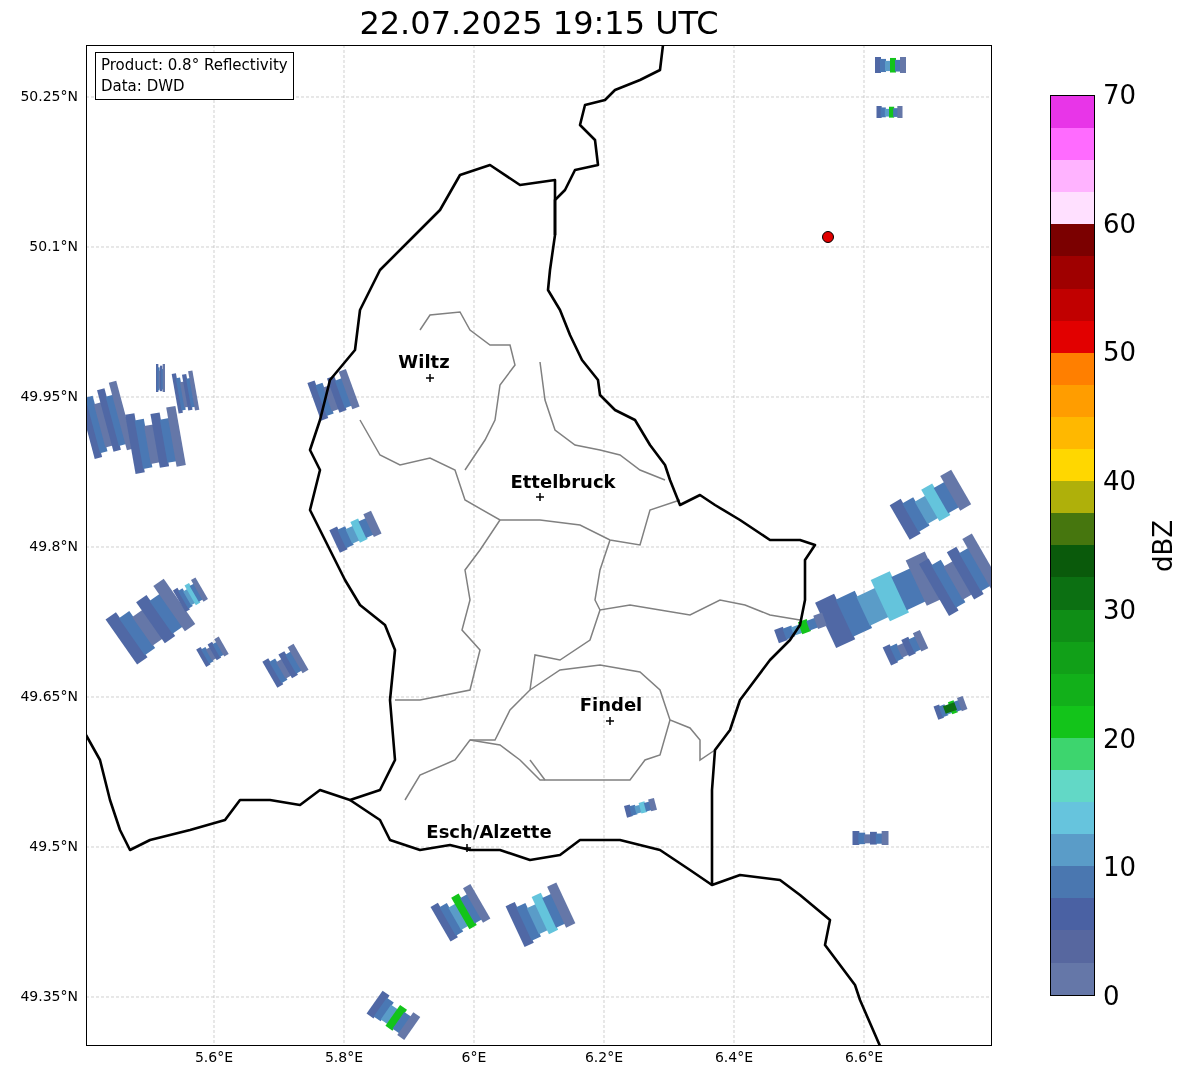  Describe the element at coordinates (474, 1057) in the screenshot. I see `longitude-label: 6°E` at that location.